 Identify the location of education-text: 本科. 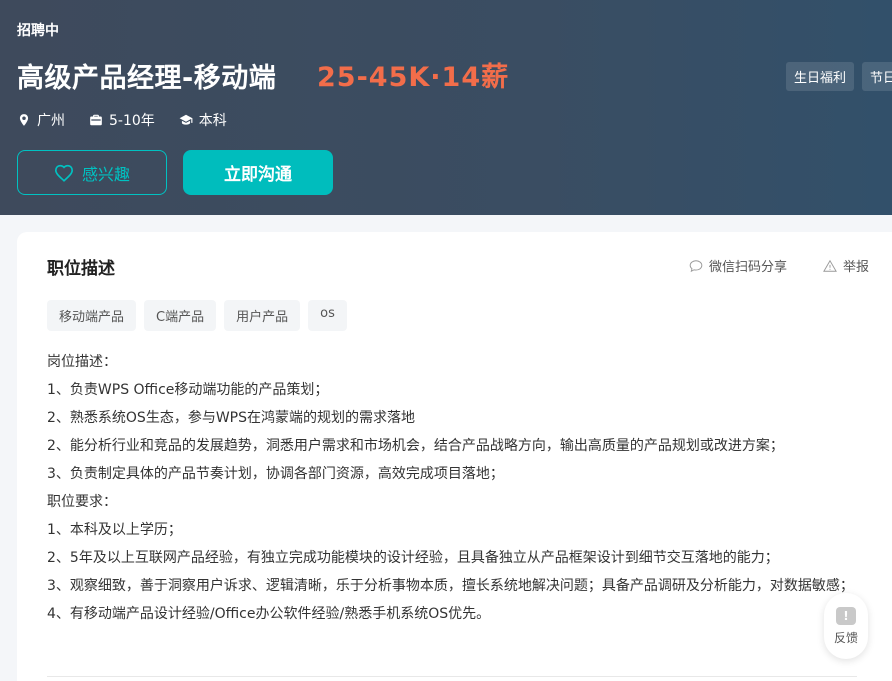
(212, 121).